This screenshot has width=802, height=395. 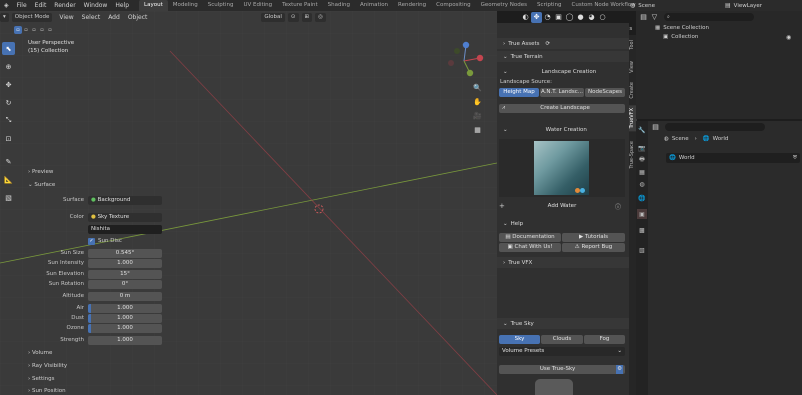 What do you see at coordinates (125, 274) in the screenshot?
I see `sun-elevation-field: 15°` at bounding box center [125, 274].